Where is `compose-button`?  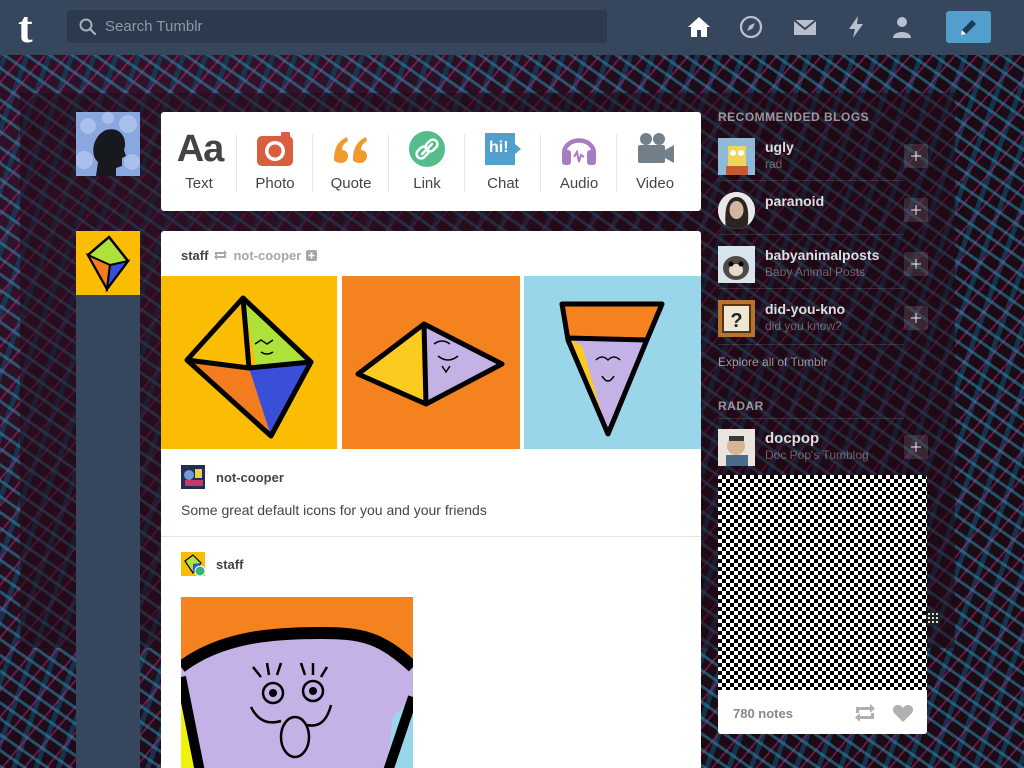
compose-button is located at coordinates (968, 27).